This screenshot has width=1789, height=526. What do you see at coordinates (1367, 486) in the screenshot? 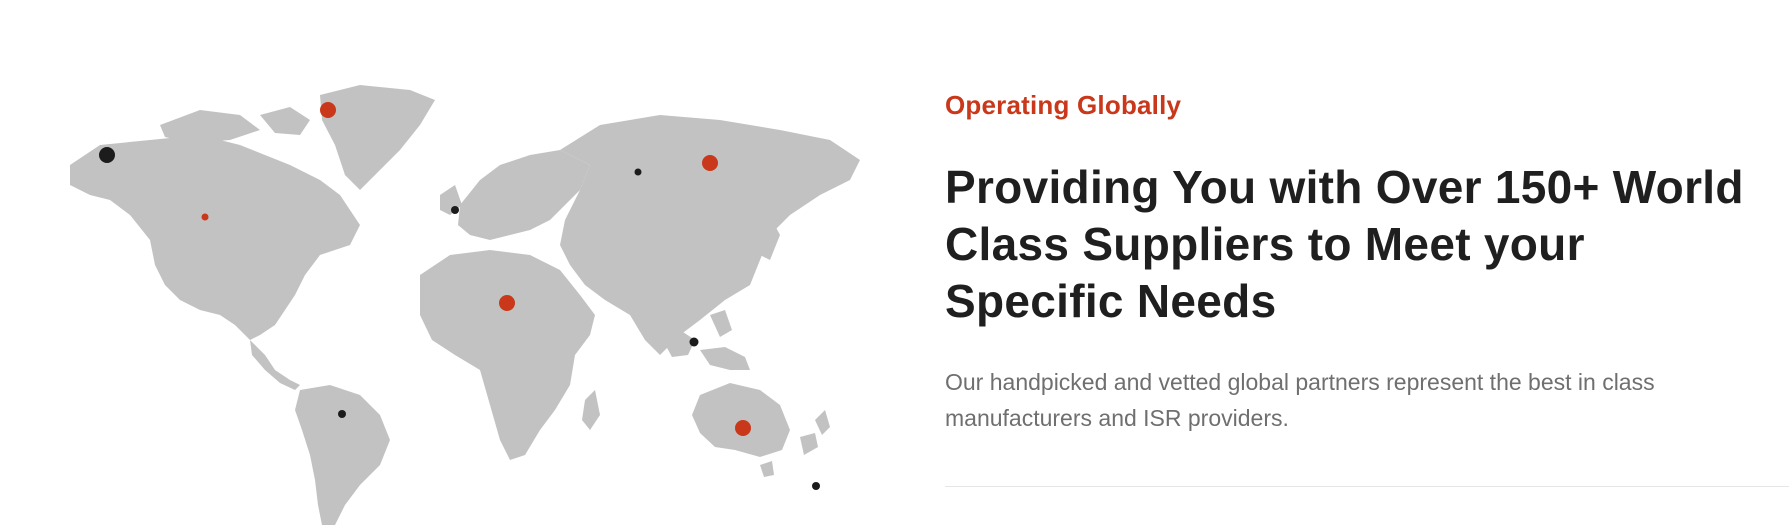
I see `section-divider` at bounding box center [1367, 486].